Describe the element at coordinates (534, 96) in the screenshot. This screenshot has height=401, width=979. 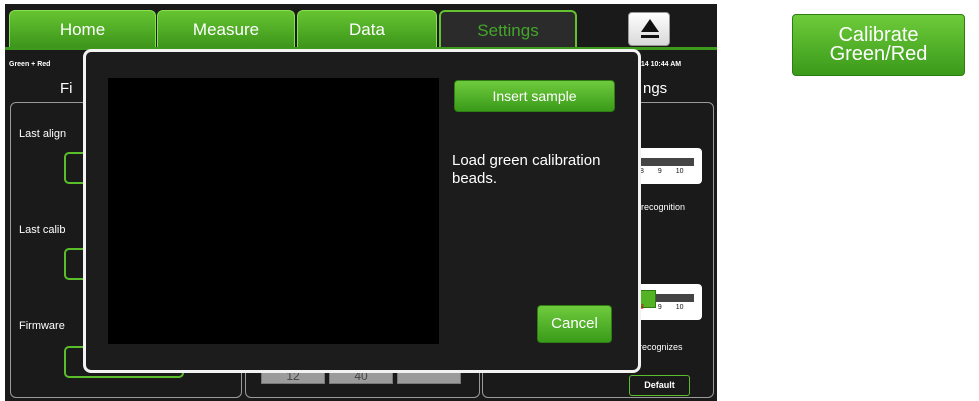
I see `insert-sample-button: Insert sample` at that location.